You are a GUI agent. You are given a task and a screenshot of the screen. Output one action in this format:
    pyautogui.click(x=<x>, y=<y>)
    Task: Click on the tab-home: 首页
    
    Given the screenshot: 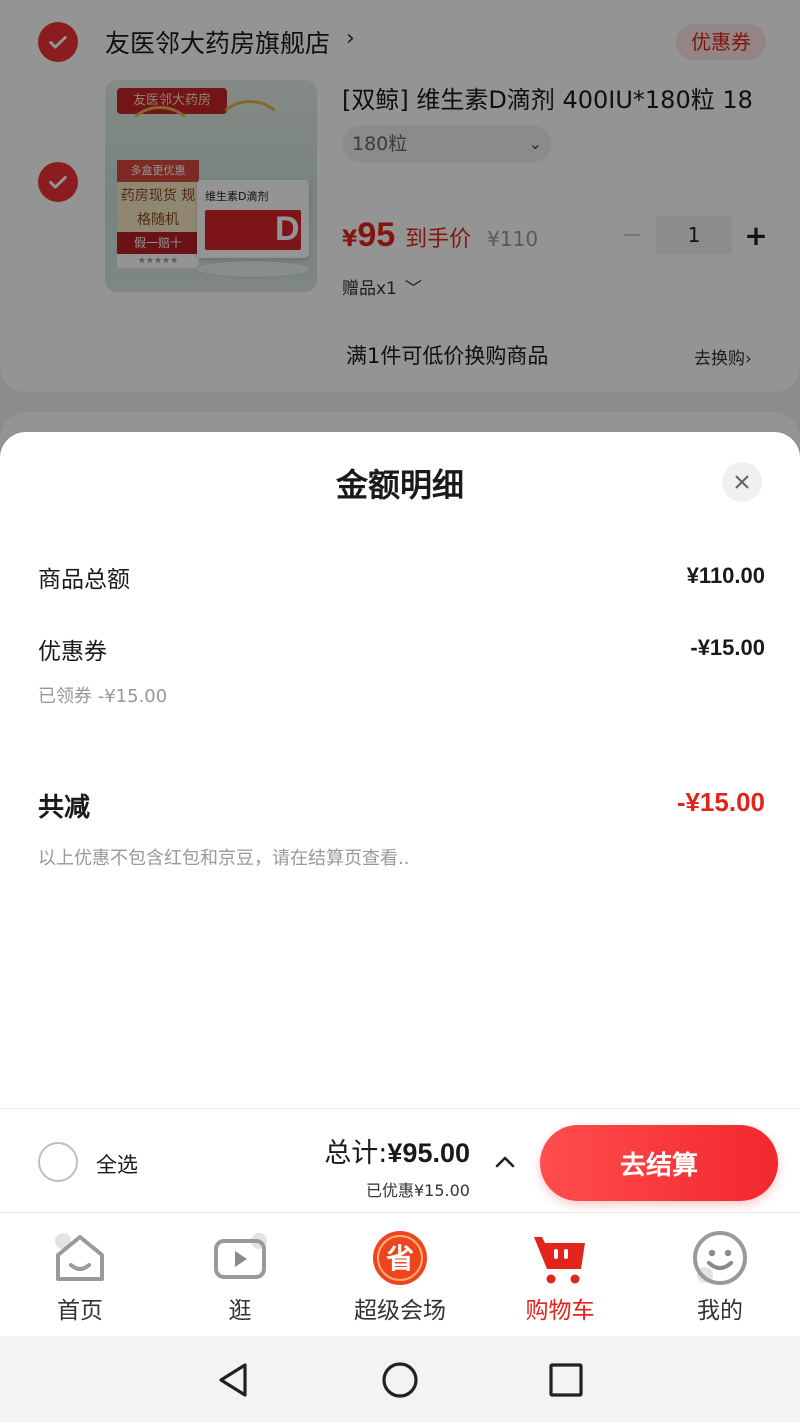 What is the action you would take?
    pyautogui.click(x=80, y=1275)
    